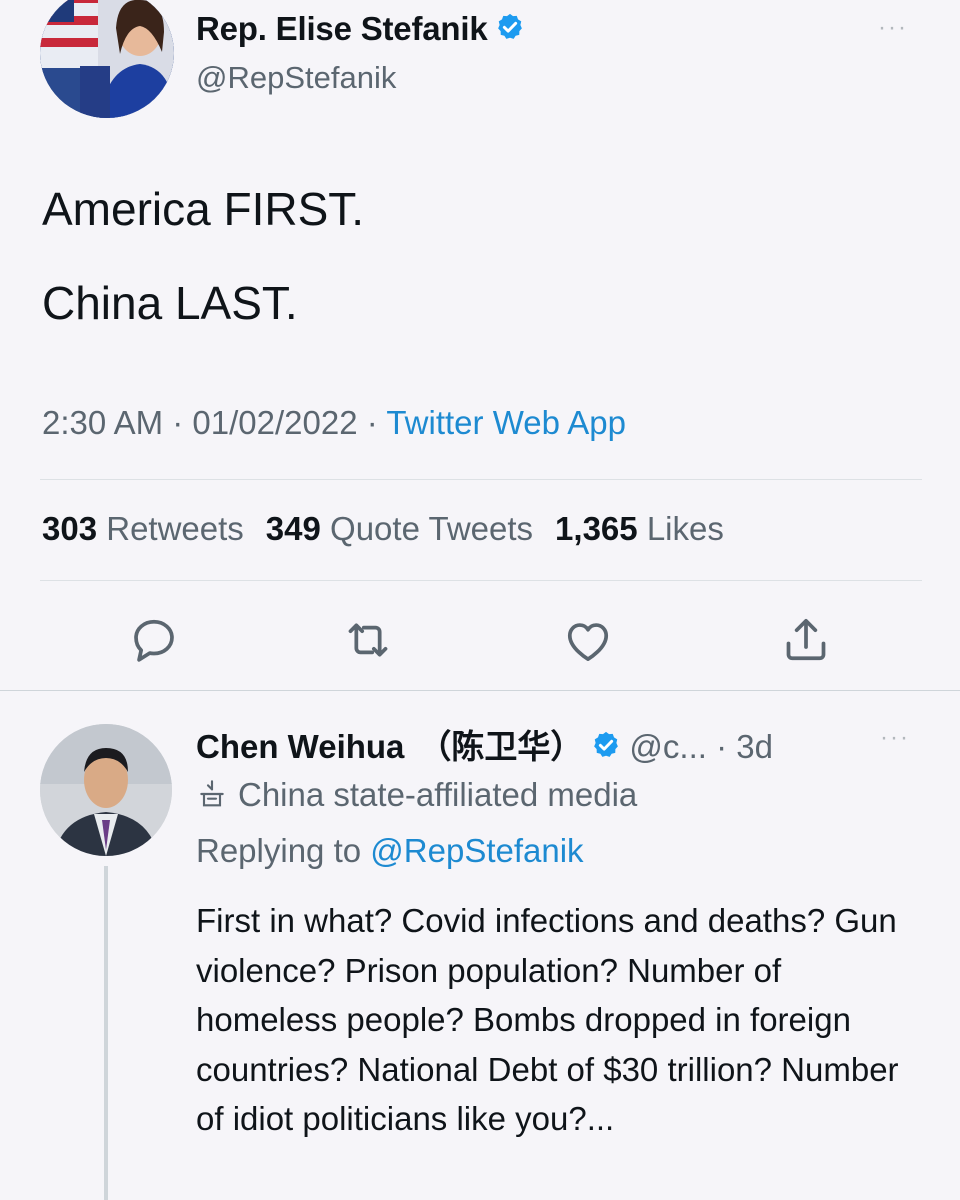 The image size is (960, 1200). I want to click on state-affiliated-text: China state-affiliated media, so click(438, 794).